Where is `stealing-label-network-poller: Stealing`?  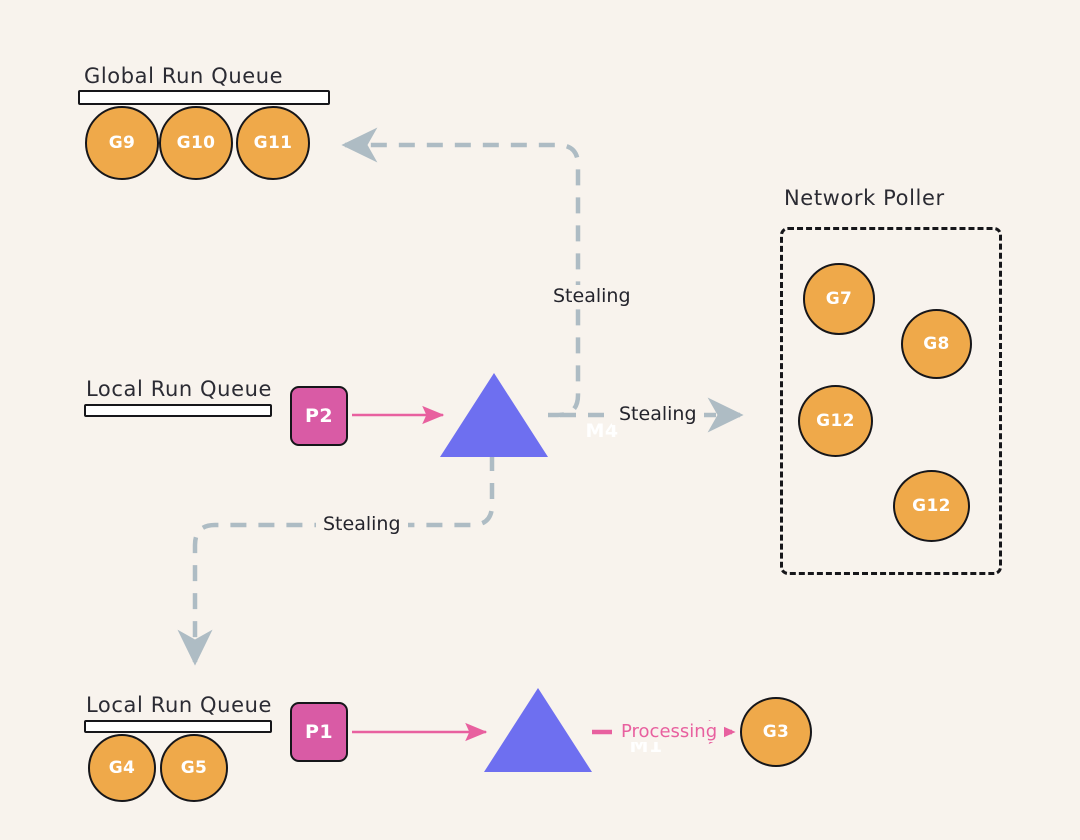 stealing-label-network-poller: Stealing is located at coordinates (658, 414).